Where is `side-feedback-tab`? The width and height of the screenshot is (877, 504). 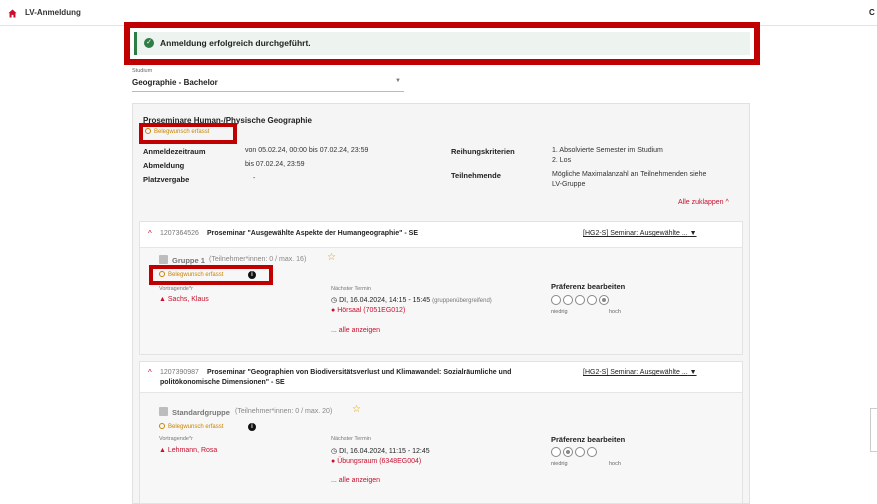 side-feedback-tab is located at coordinates (873, 430).